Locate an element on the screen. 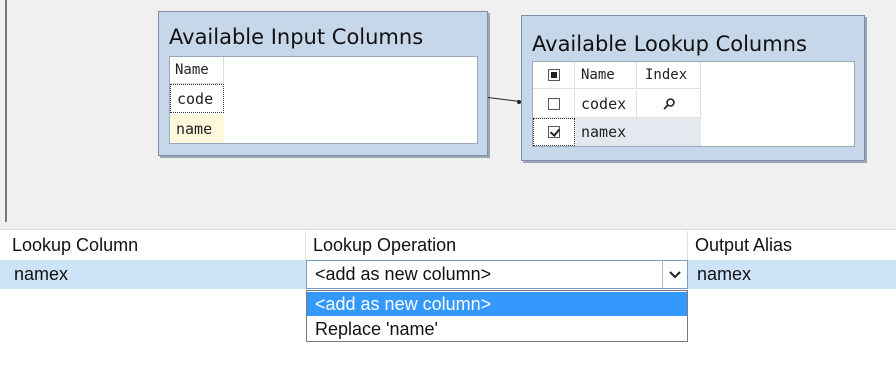  input-column-code: code is located at coordinates (197, 98).